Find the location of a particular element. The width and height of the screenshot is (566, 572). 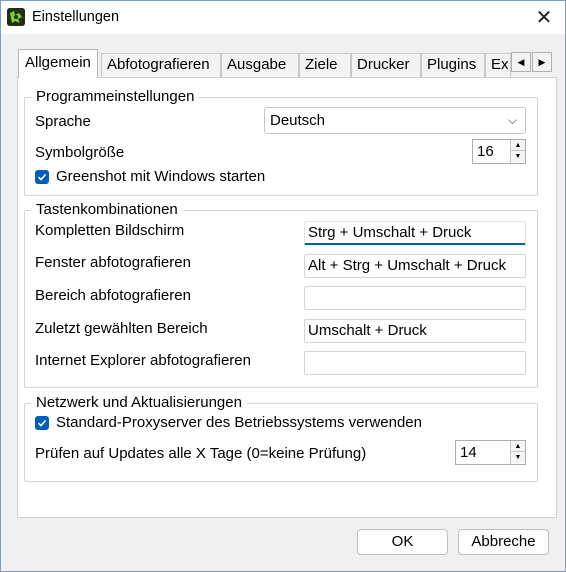

autostart-checkbox is located at coordinates (42, 177).